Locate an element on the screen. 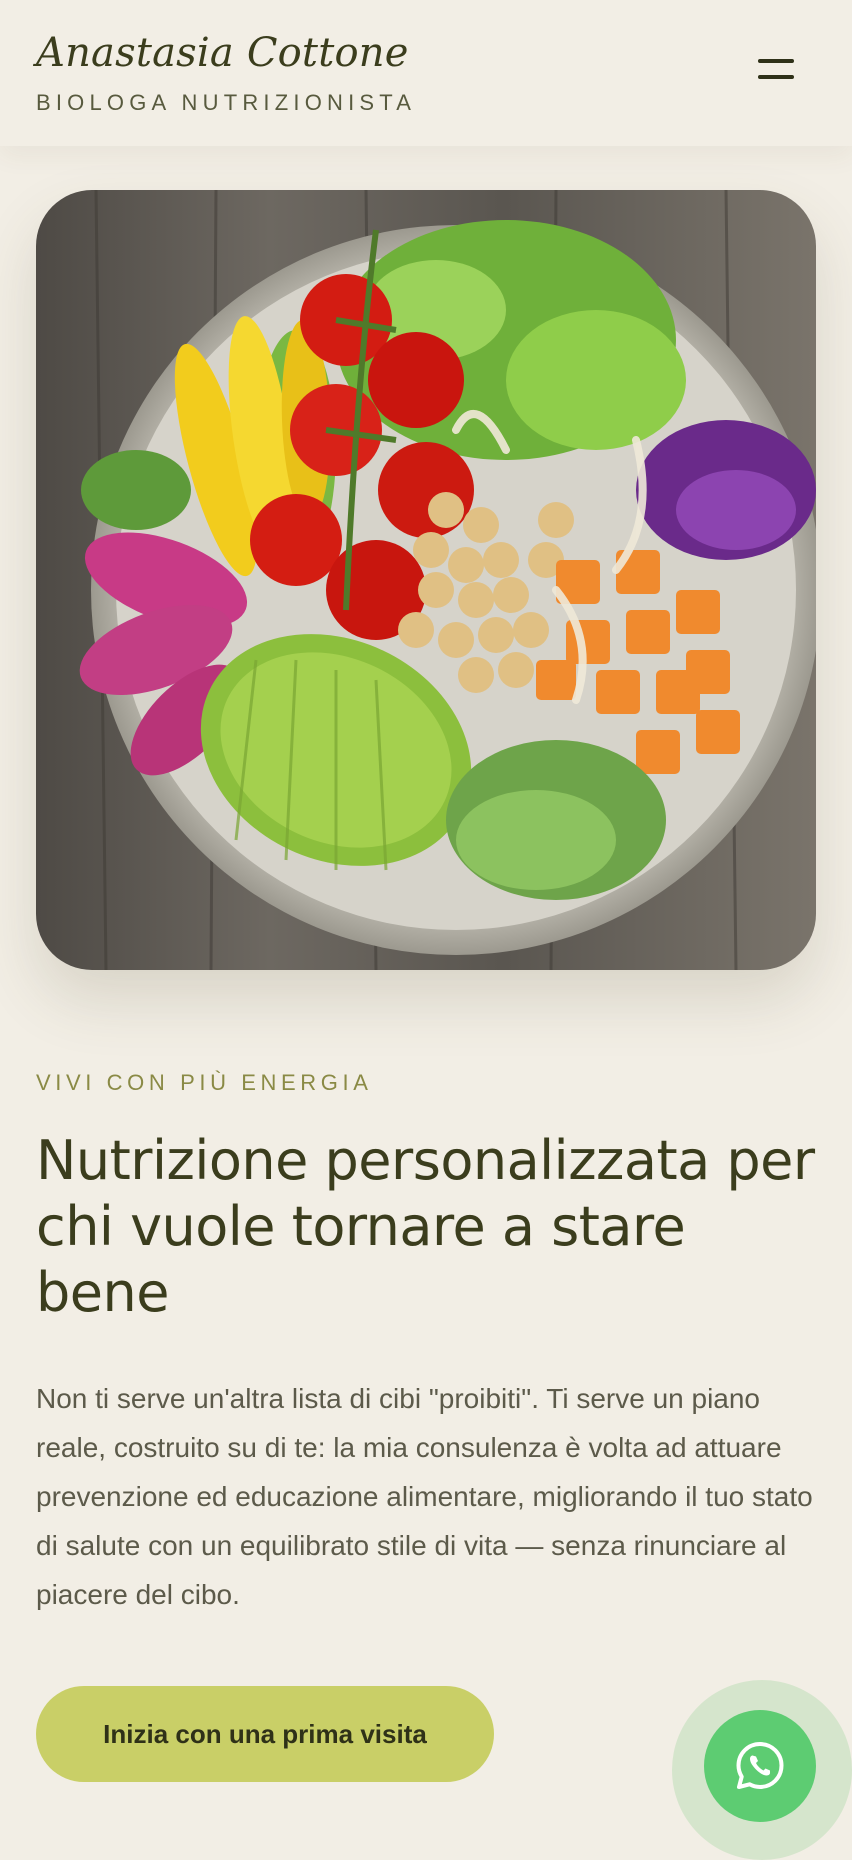 The height and width of the screenshot is (1860, 852). whatsapp-button is located at coordinates (760, 1766).